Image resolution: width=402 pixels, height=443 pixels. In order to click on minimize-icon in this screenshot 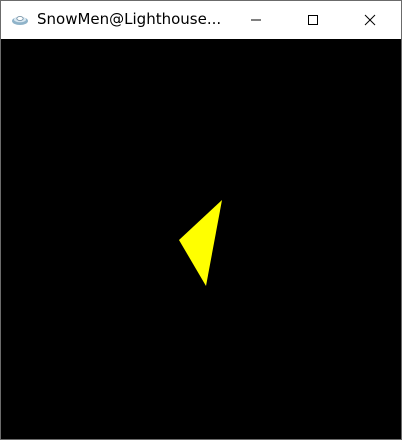, I will do `click(256, 20)`.